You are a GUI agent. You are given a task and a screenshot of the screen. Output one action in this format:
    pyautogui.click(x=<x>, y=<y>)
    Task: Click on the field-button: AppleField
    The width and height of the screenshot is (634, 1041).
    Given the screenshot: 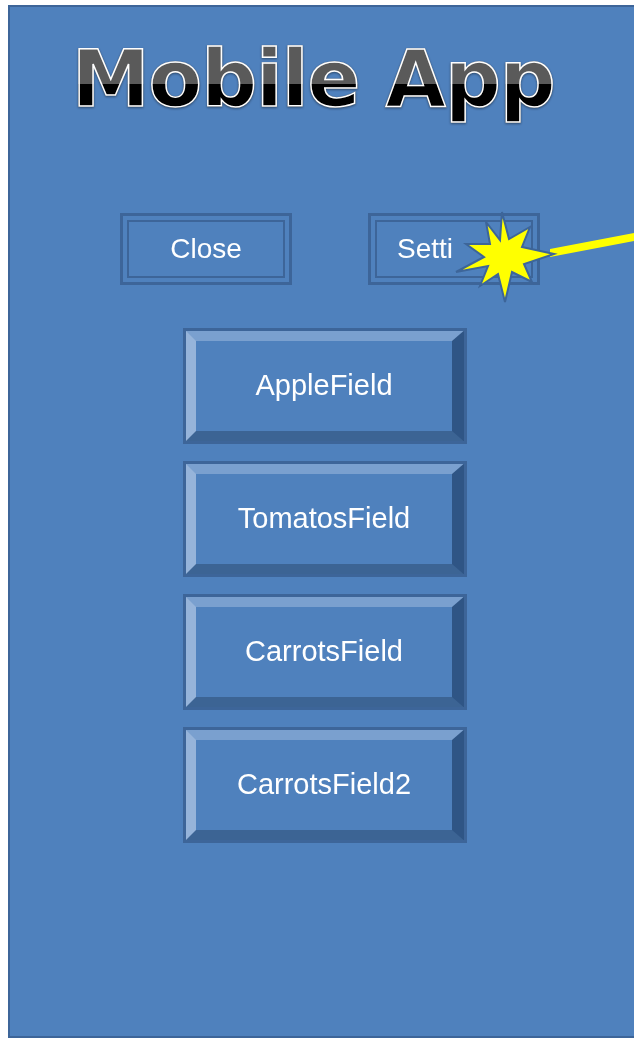 What is the action you would take?
    pyautogui.click(x=325, y=385)
    